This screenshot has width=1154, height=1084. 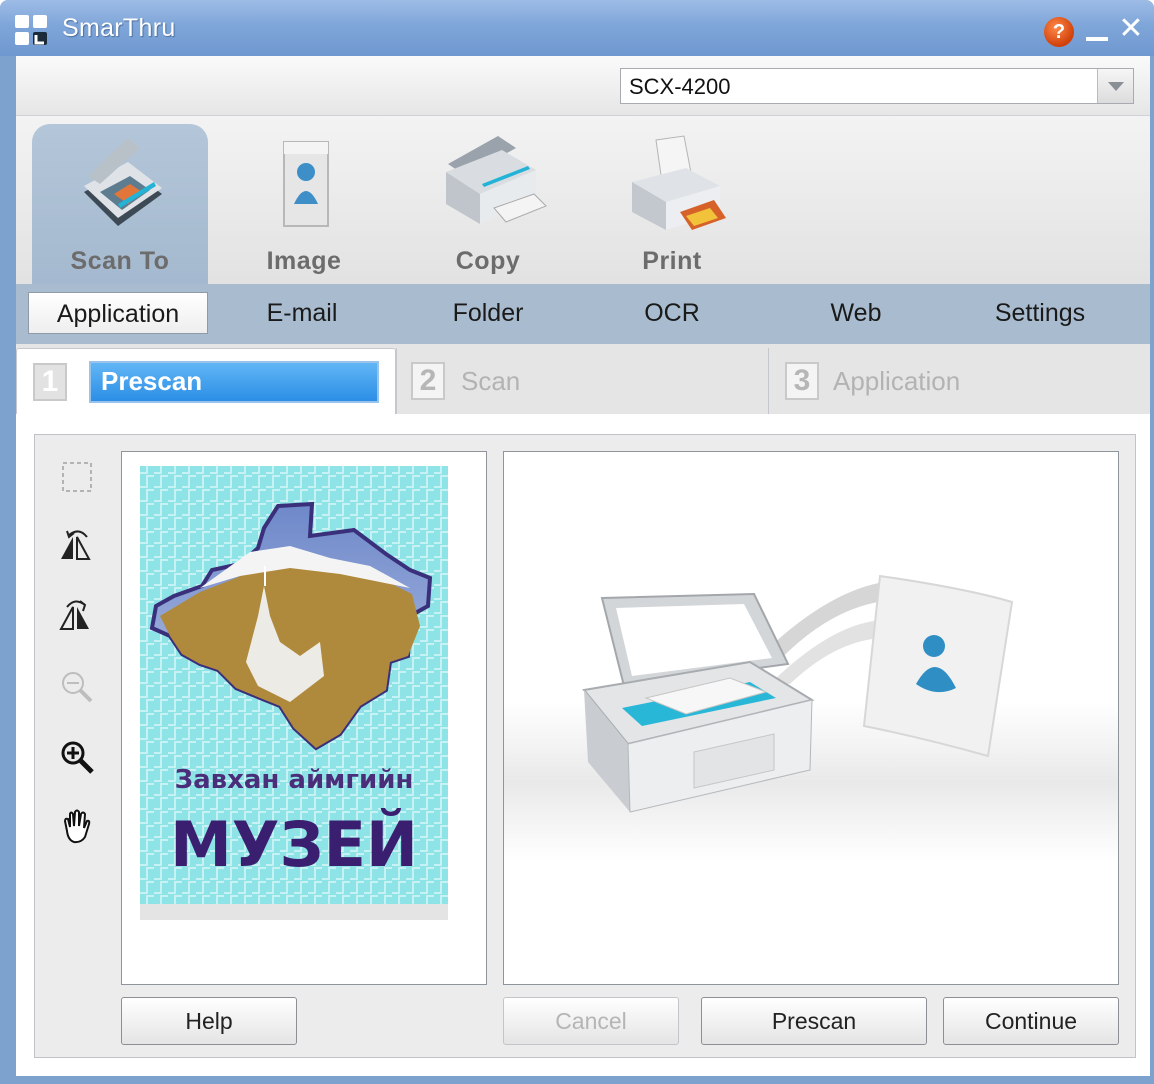 What do you see at coordinates (1115, 86) in the screenshot?
I see `chevron-down-icon` at bounding box center [1115, 86].